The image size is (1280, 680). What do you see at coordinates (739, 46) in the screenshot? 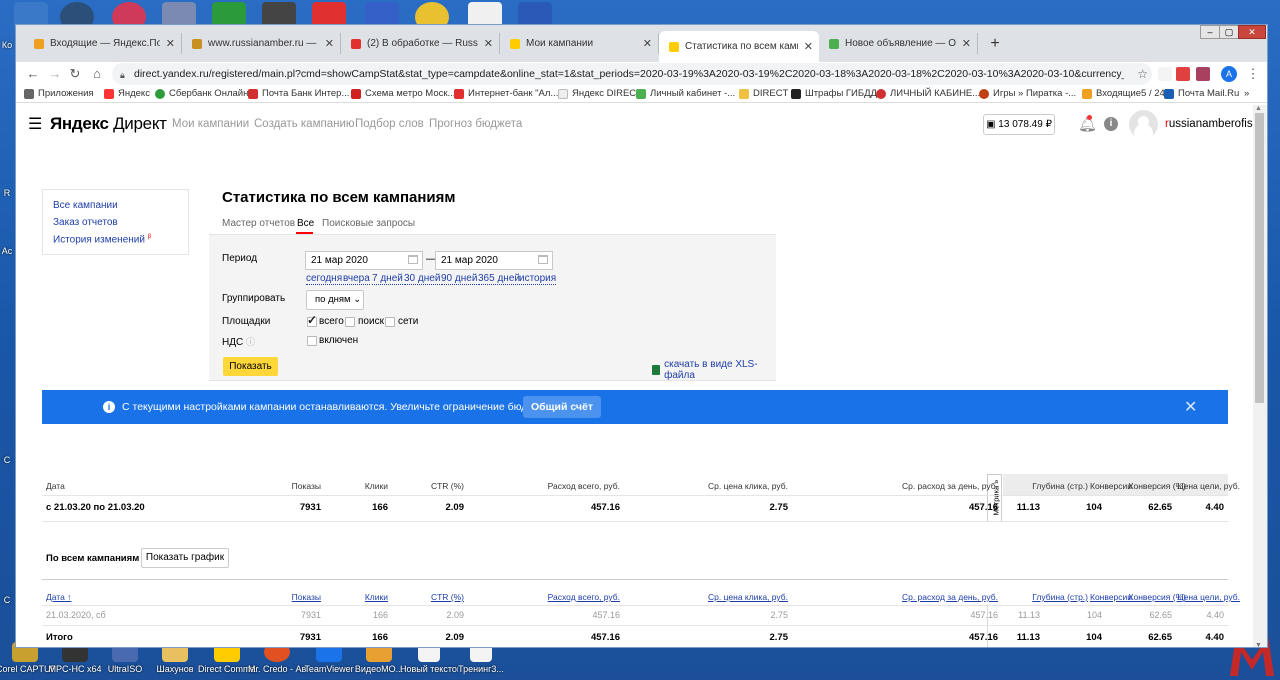
I see `browser-tab-active: Статистика по всем кампаниям ✕` at bounding box center [739, 46].